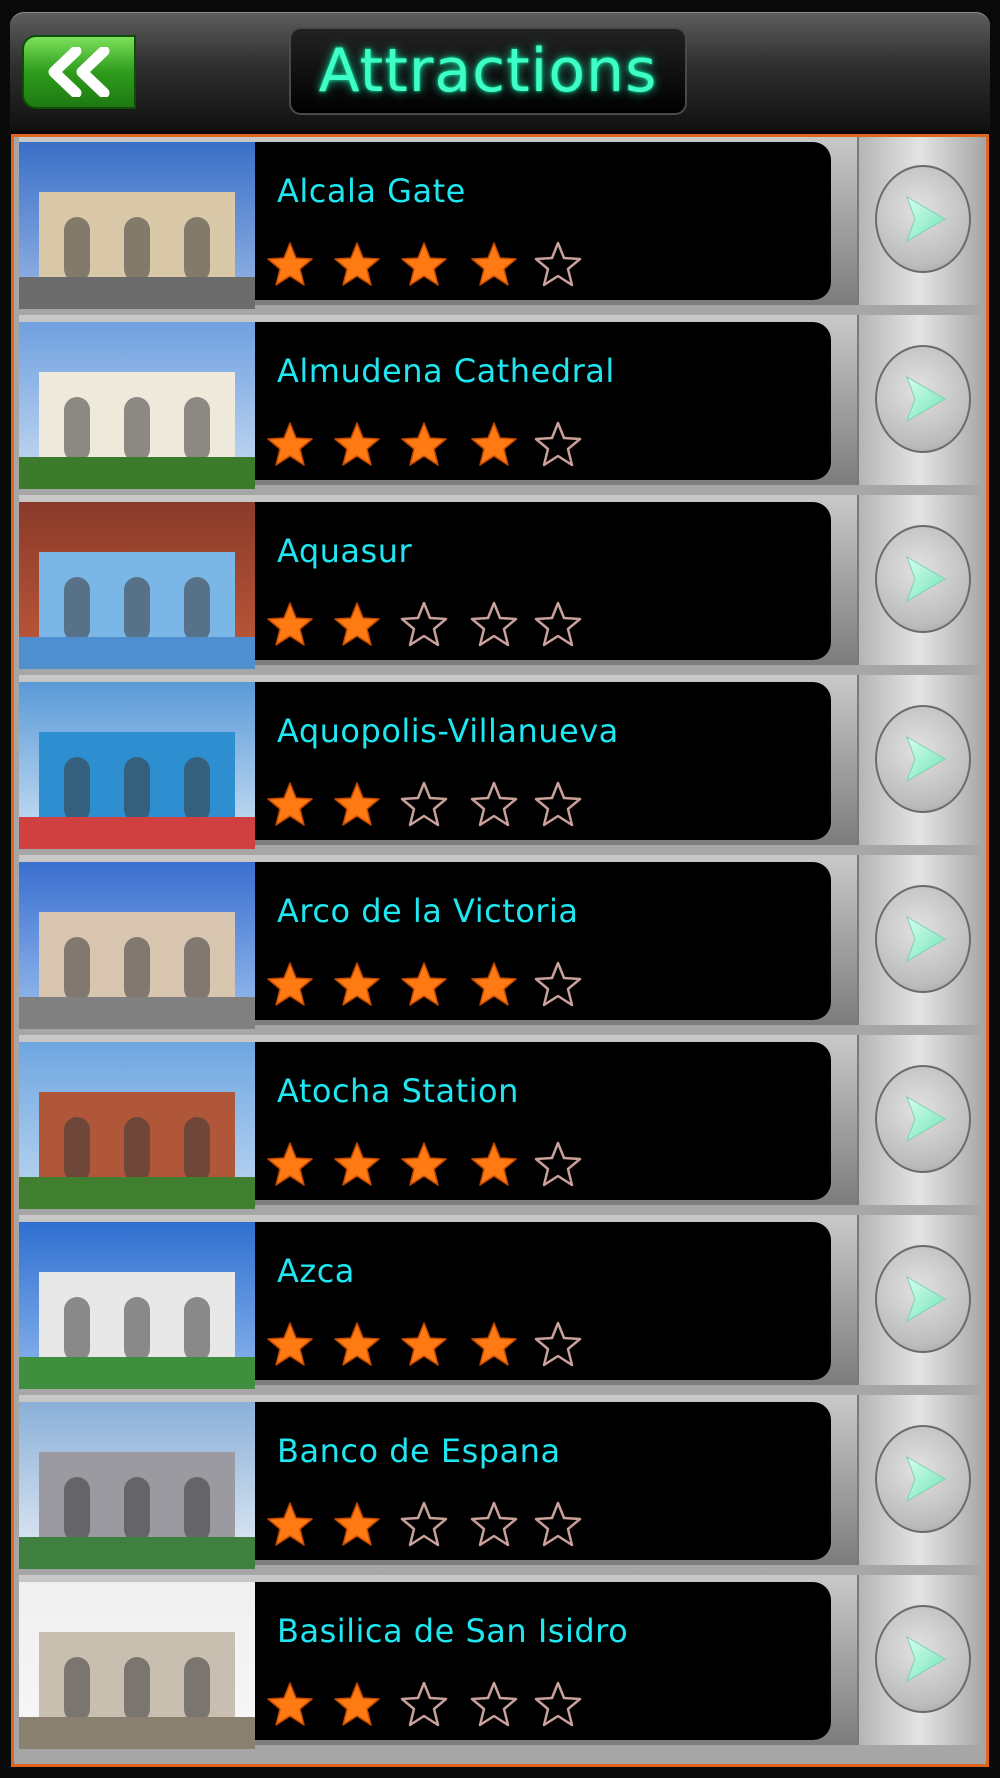  What do you see at coordinates (316, 1271) in the screenshot?
I see `attraction-name: Azca` at bounding box center [316, 1271].